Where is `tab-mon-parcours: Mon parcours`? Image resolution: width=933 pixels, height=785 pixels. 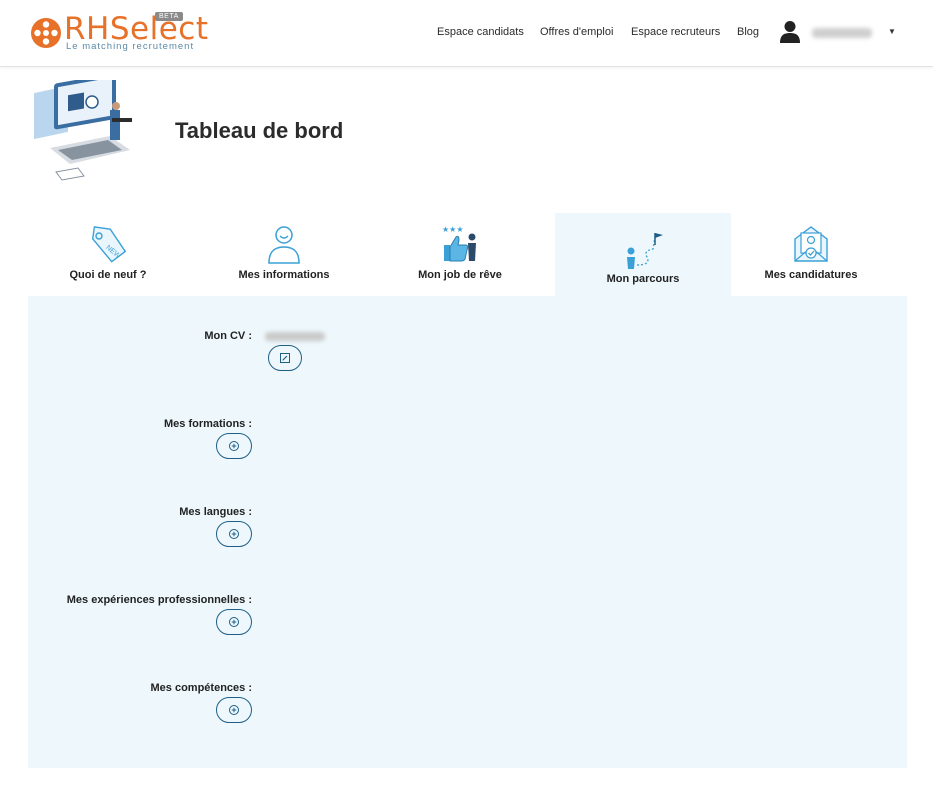 tab-mon-parcours: Mon parcours is located at coordinates (643, 254).